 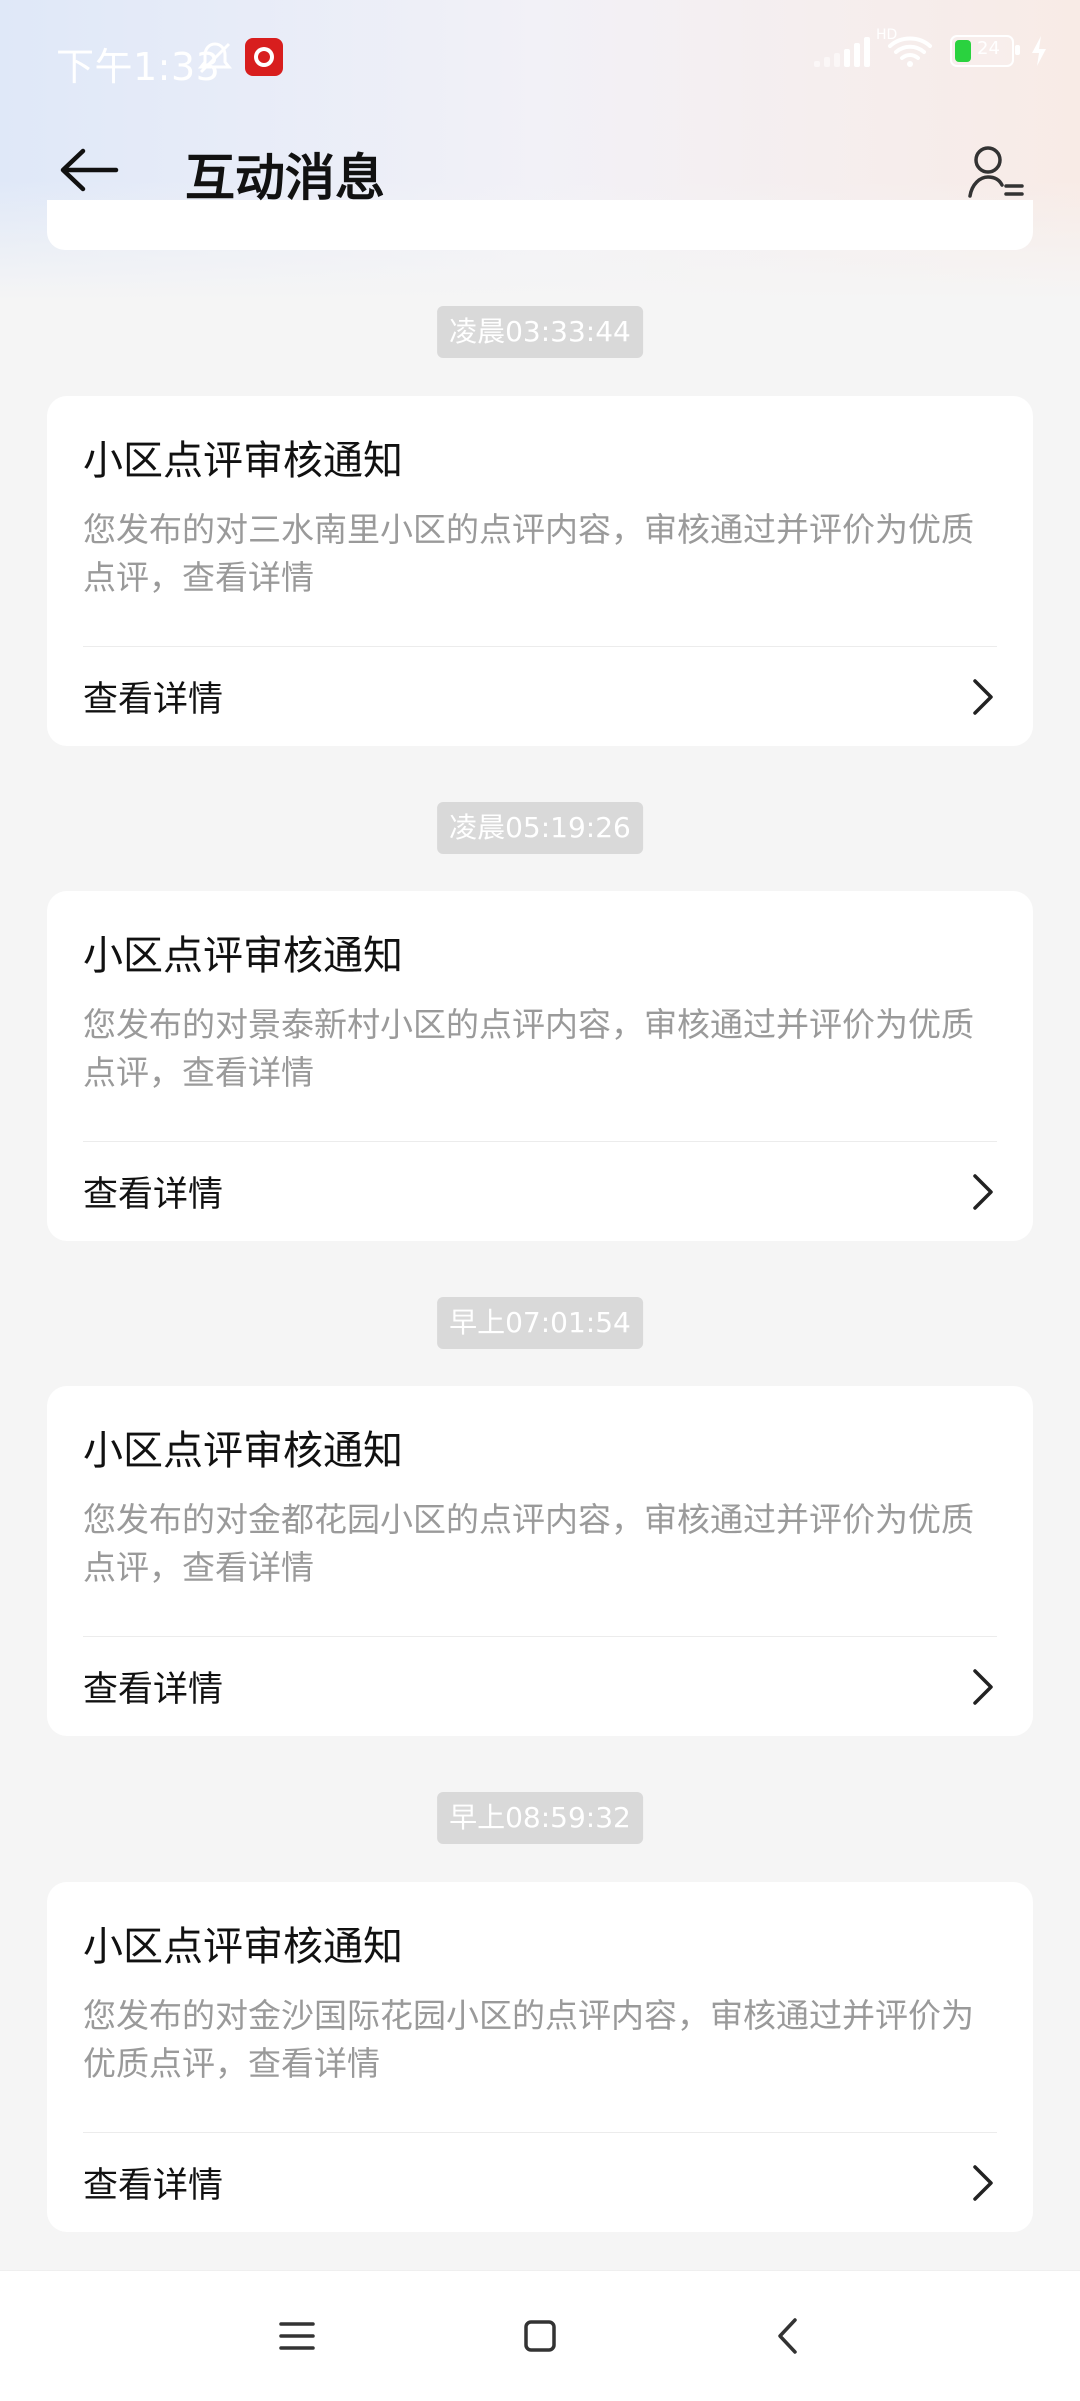 I want to click on user-list-icon, so click(x=996, y=172).